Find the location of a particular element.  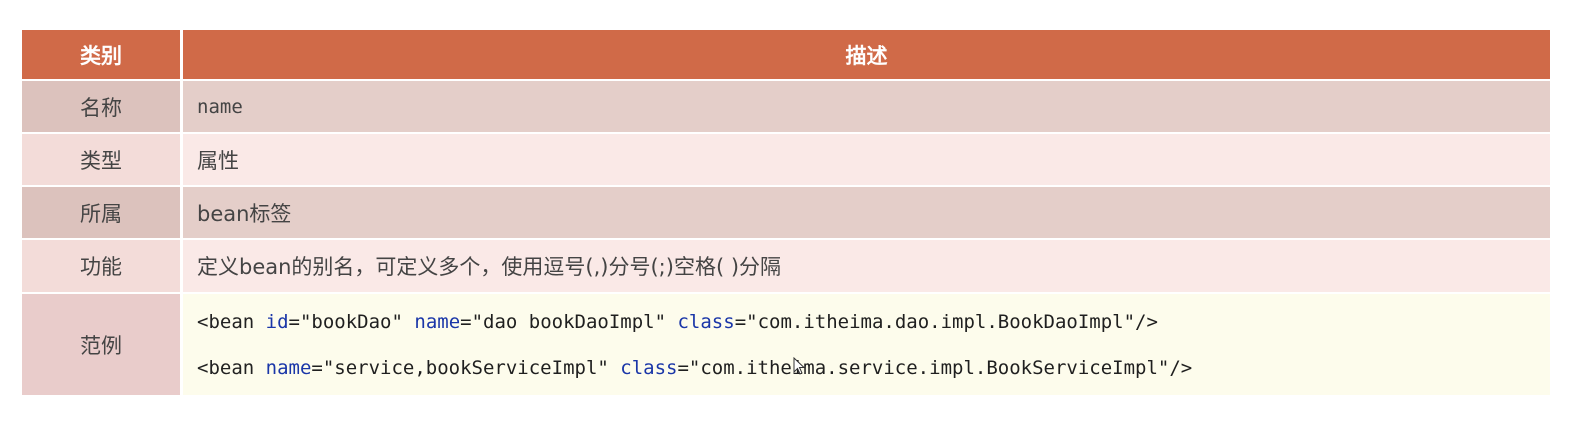

header-category: 类别 is located at coordinates (102, 54).